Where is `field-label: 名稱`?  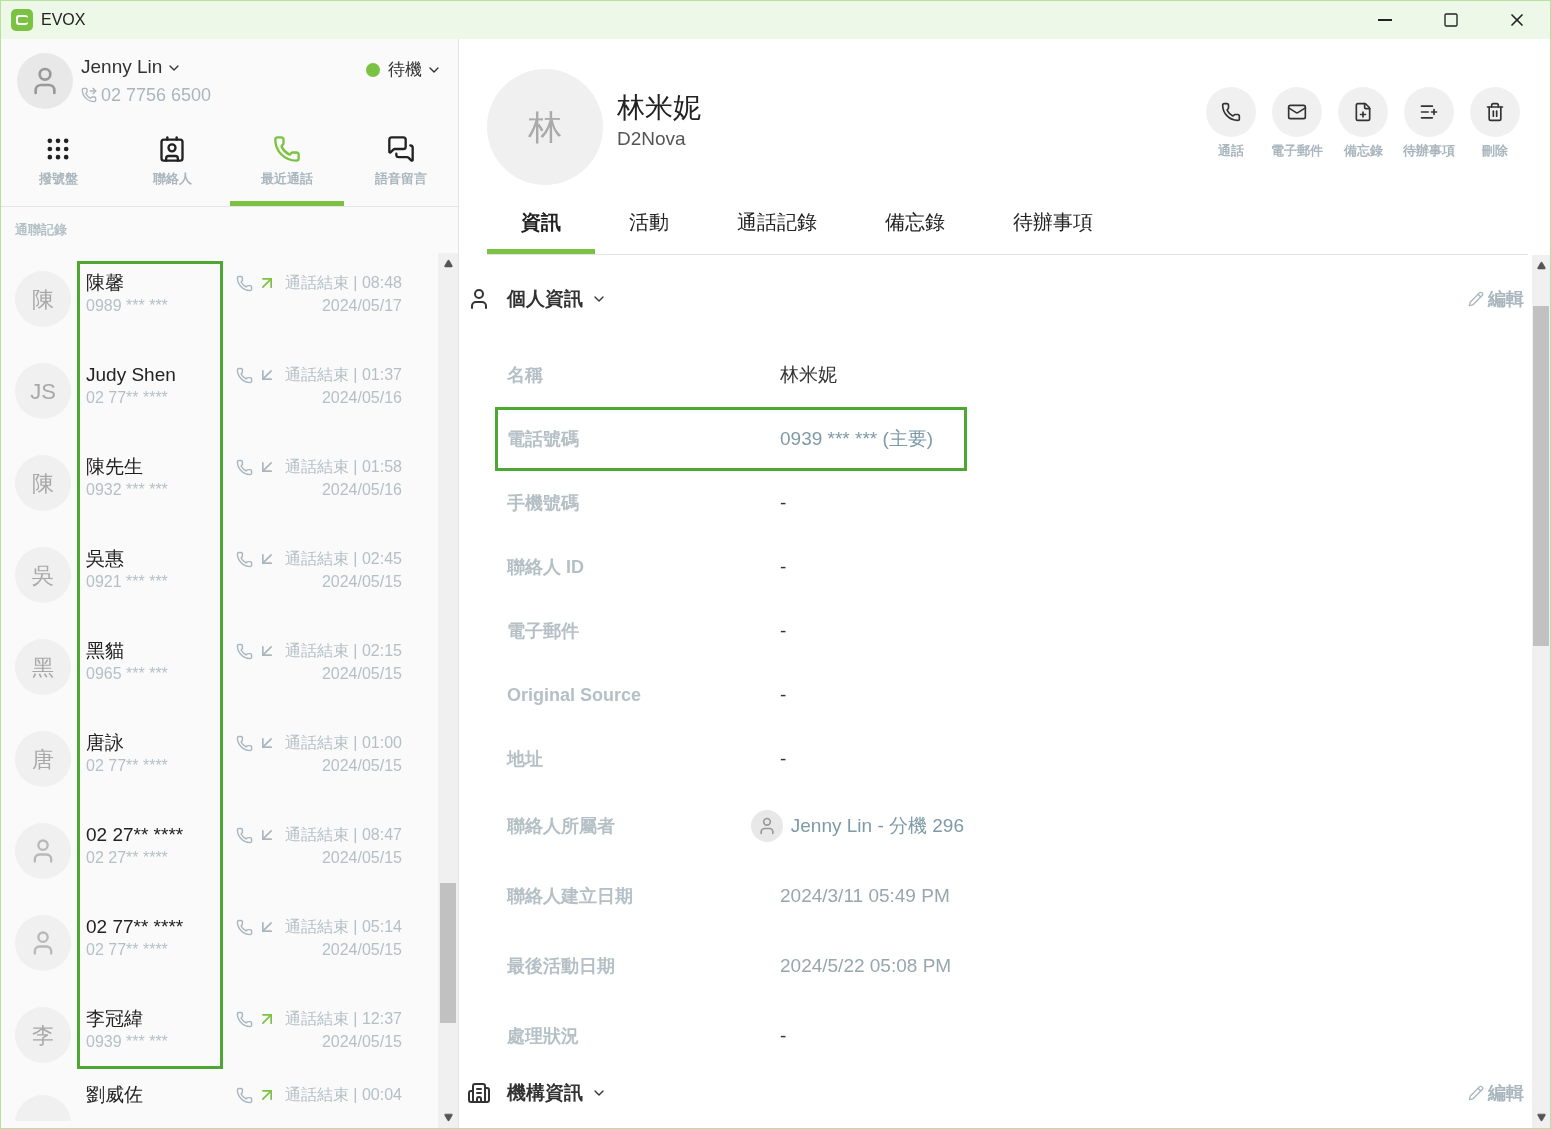
field-label: 名稱 is located at coordinates (525, 375).